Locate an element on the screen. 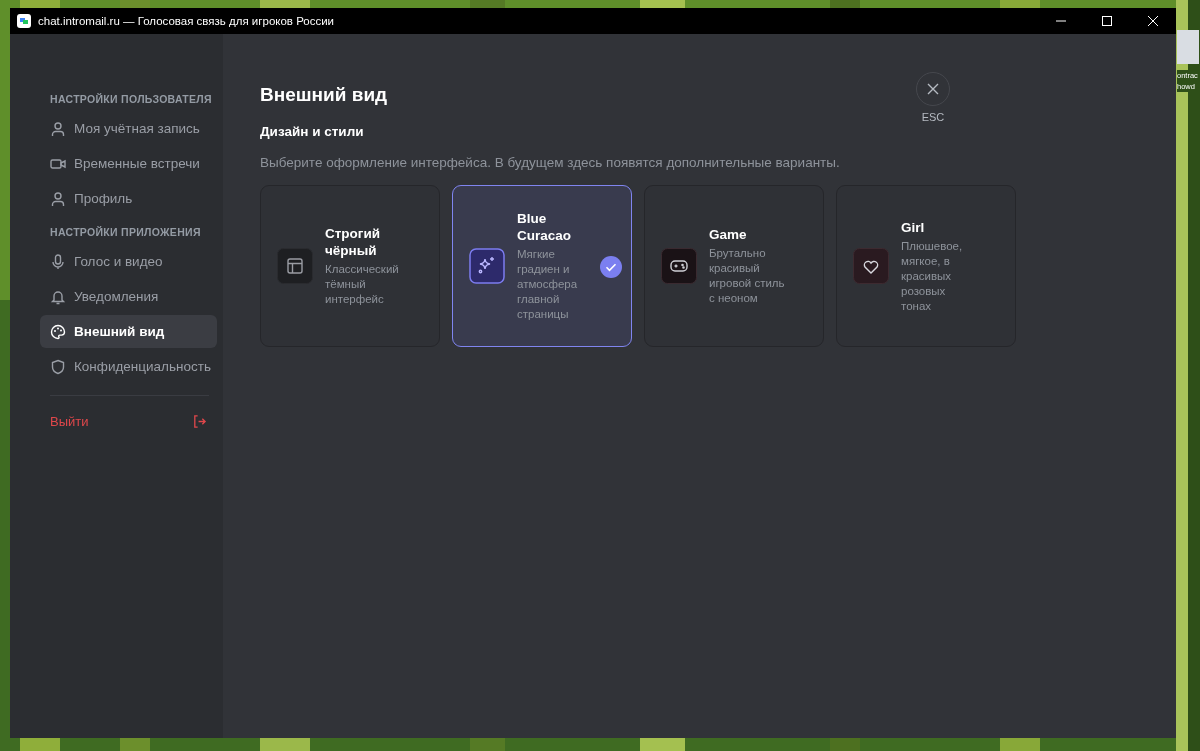 This screenshot has width=1200, height=751. sidebar-item: Голос и видео is located at coordinates (128, 261).